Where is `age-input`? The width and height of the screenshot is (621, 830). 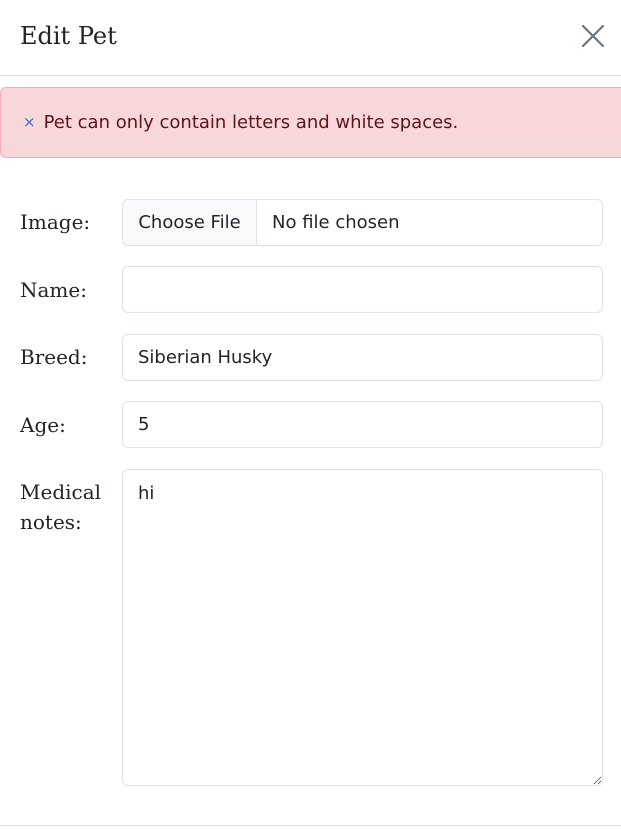 age-input is located at coordinates (362, 424).